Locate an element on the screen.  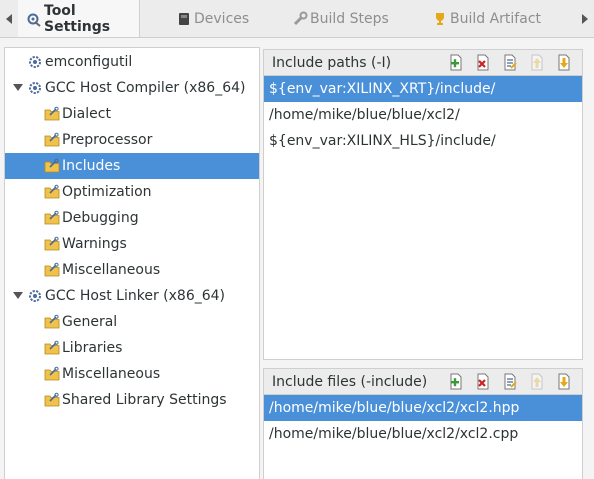
list-item: ${env_var:XILINX_HLS}/include/ is located at coordinates (423, 141).